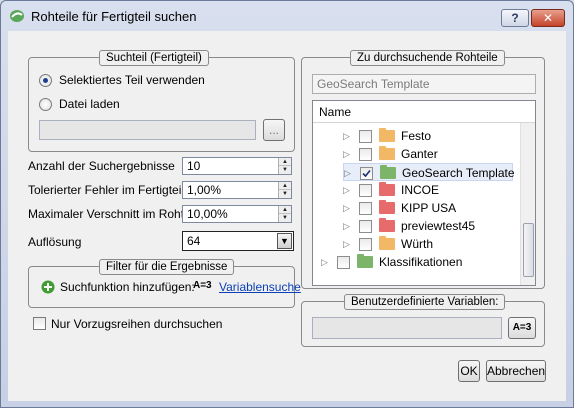 The height and width of the screenshot is (408, 574). I want to click on tree-item: ▷ Würth, so click(428, 244).